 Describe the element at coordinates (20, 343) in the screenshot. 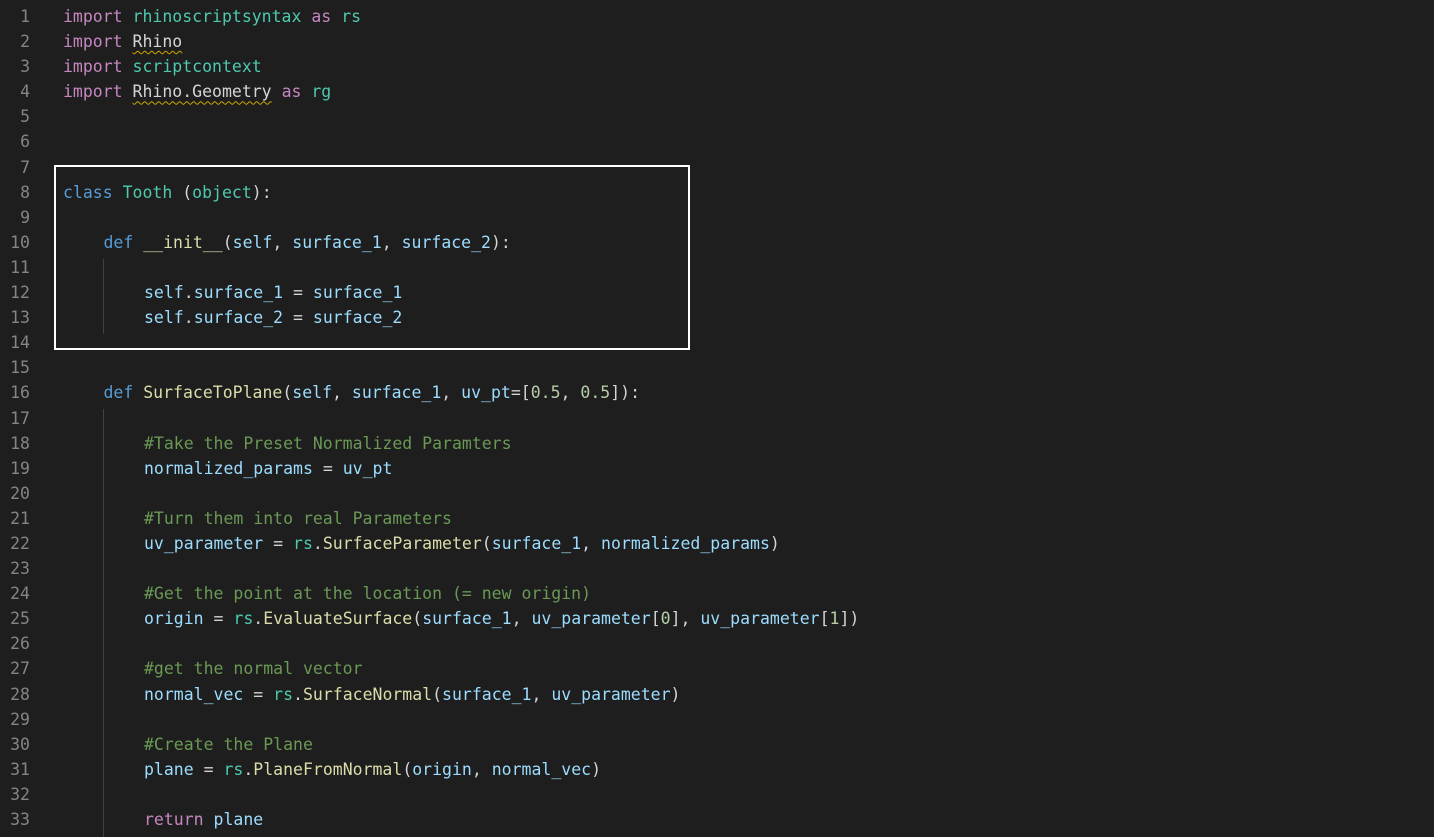

I see `line-number: 14` at that location.